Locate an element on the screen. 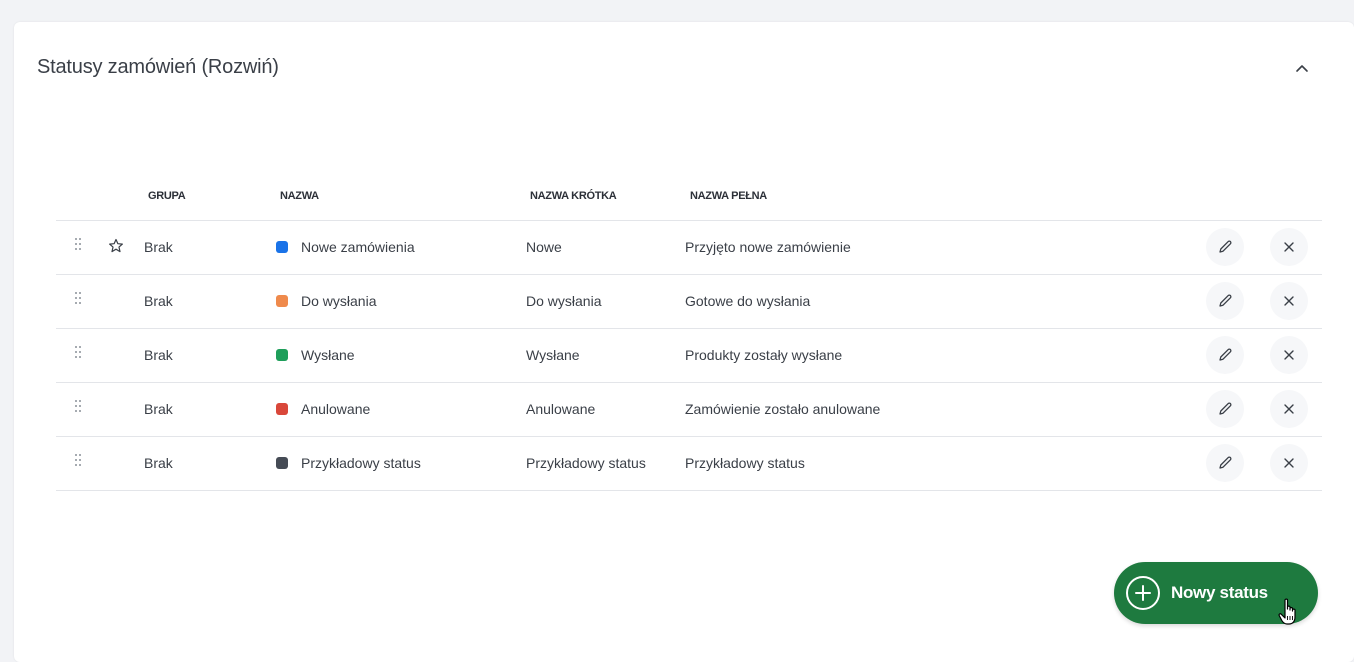 This screenshot has height=662, width=1354. star-icon is located at coordinates (116, 246).